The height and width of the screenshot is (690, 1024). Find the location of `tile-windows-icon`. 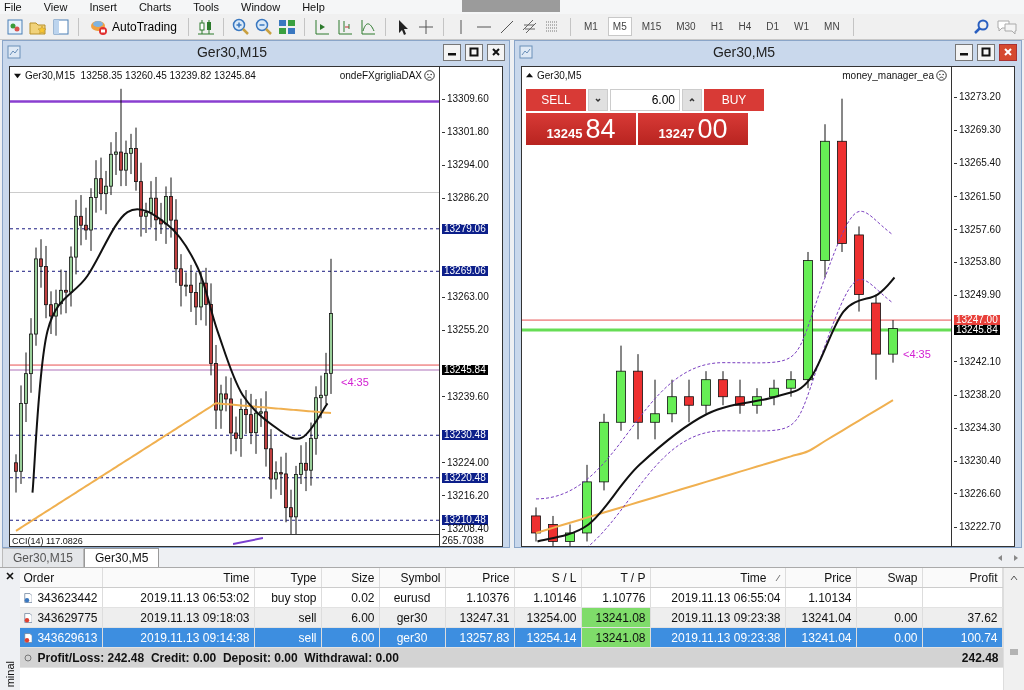

tile-windows-icon is located at coordinates (286, 26).